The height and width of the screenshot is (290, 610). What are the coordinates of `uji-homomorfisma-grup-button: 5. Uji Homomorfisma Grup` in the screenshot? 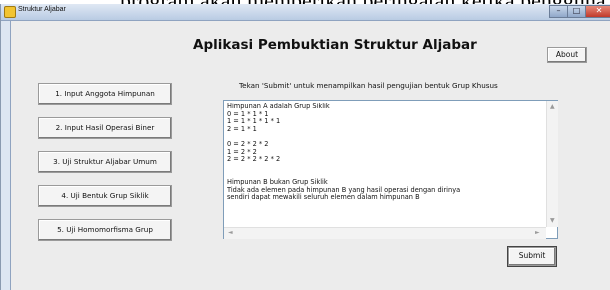 It's located at (105, 230).